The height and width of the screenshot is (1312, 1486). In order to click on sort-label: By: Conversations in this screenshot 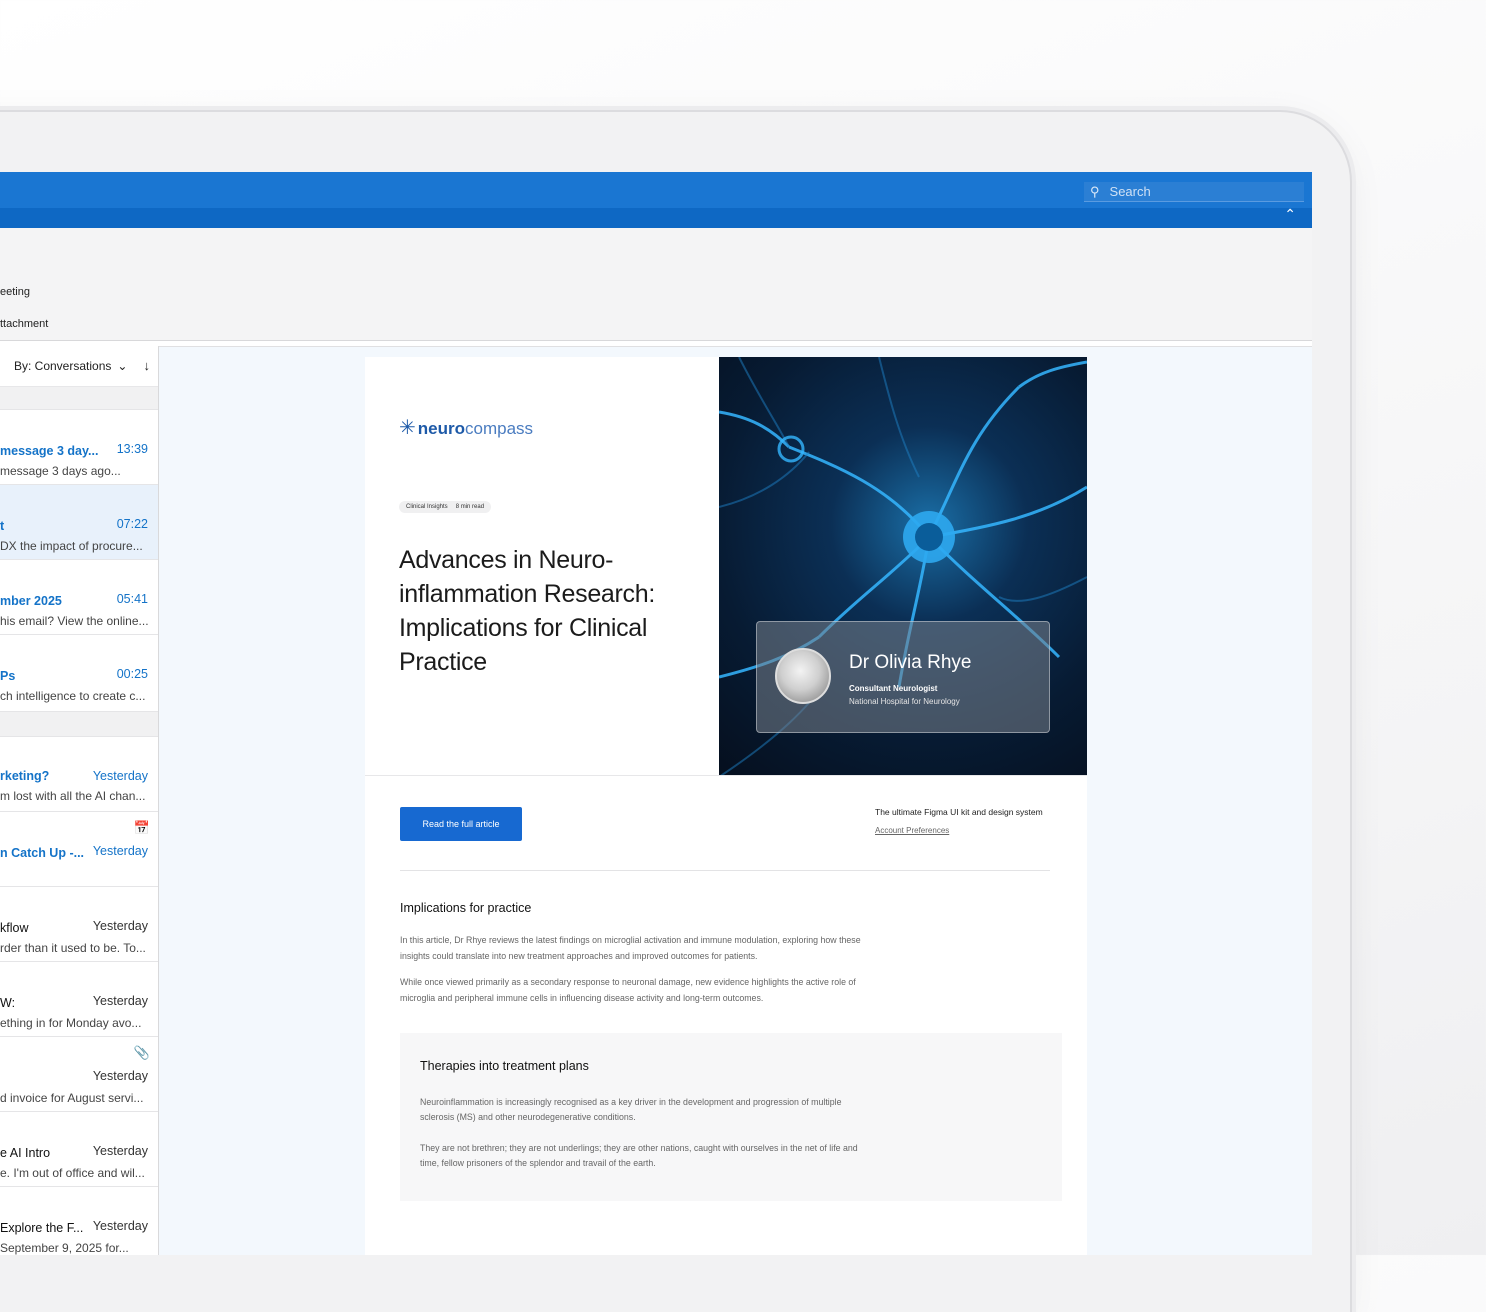, I will do `click(62, 366)`.